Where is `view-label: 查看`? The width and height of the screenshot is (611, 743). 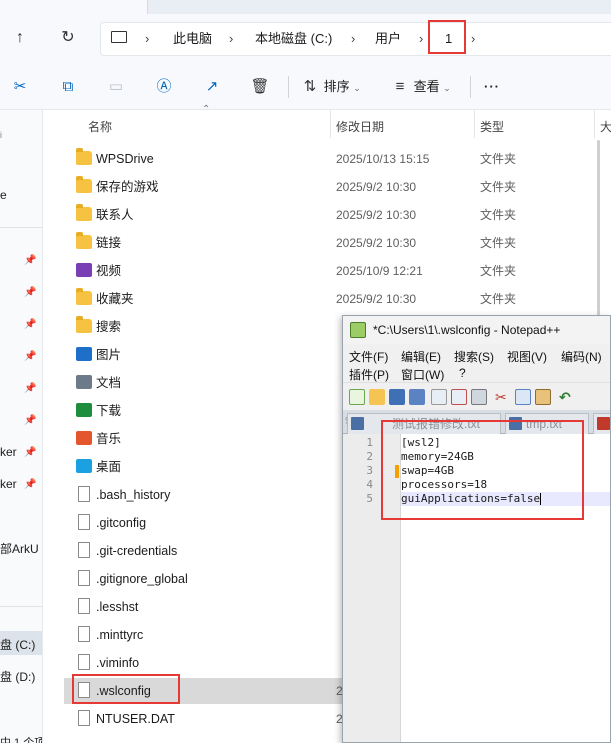 view-label: 查看 is located at coordinates (426, 86).